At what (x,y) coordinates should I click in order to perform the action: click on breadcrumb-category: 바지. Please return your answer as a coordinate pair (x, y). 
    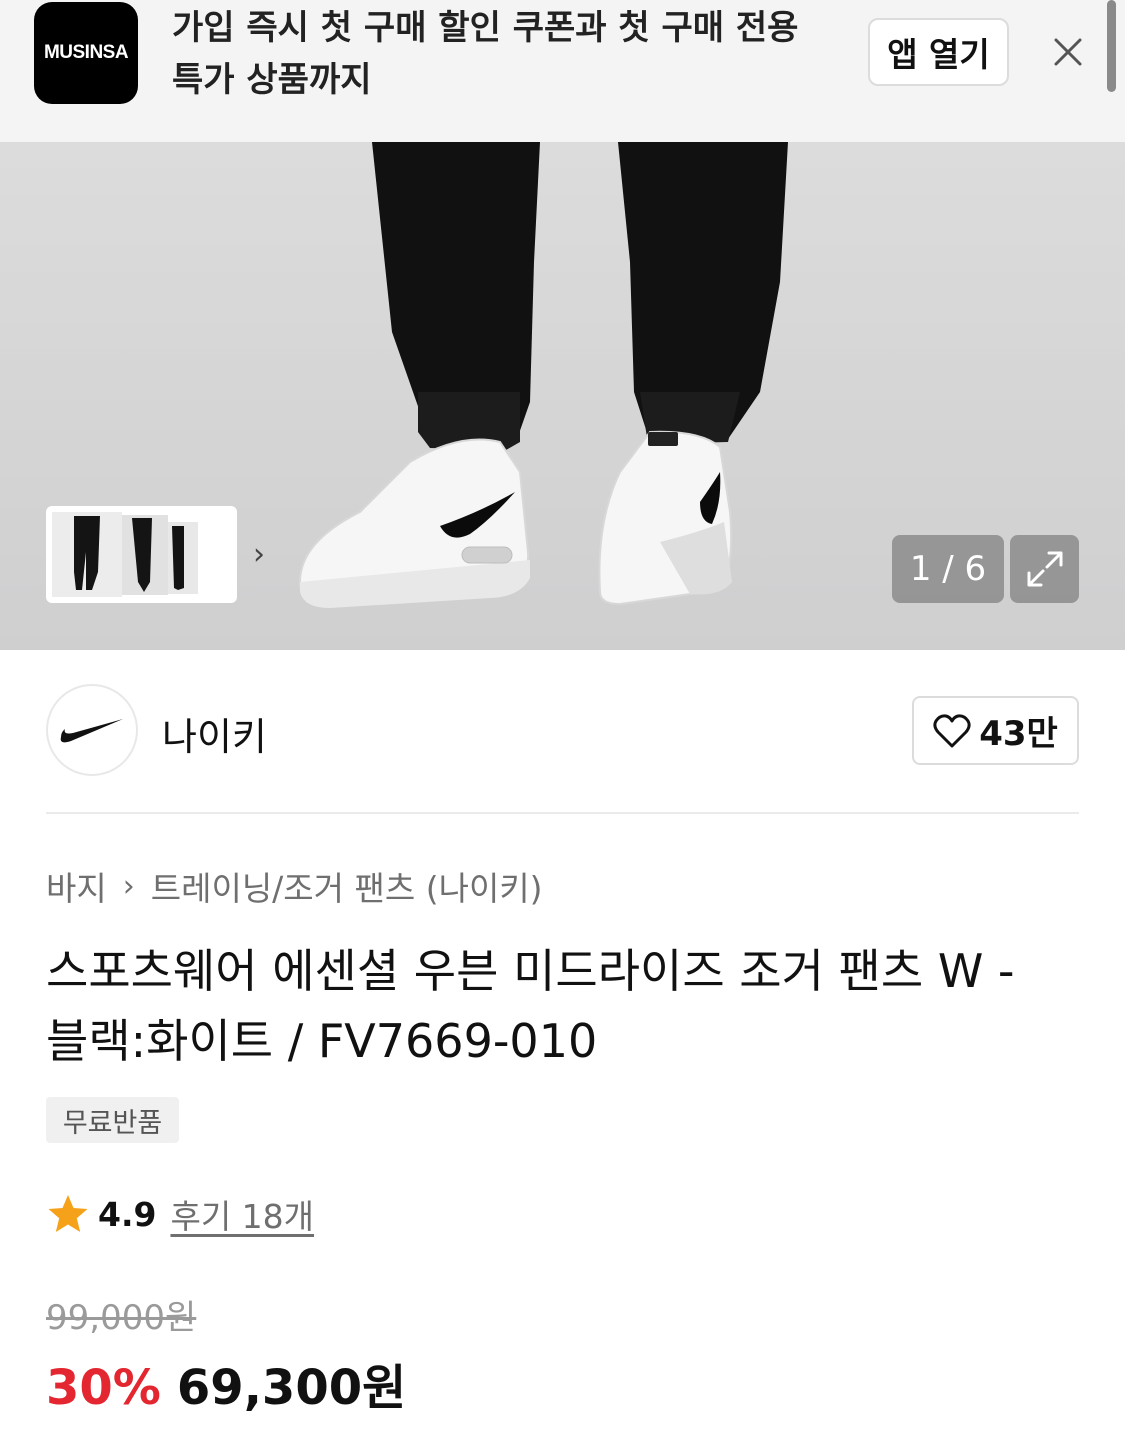
    Looking at the image, I should click on (76, 886).